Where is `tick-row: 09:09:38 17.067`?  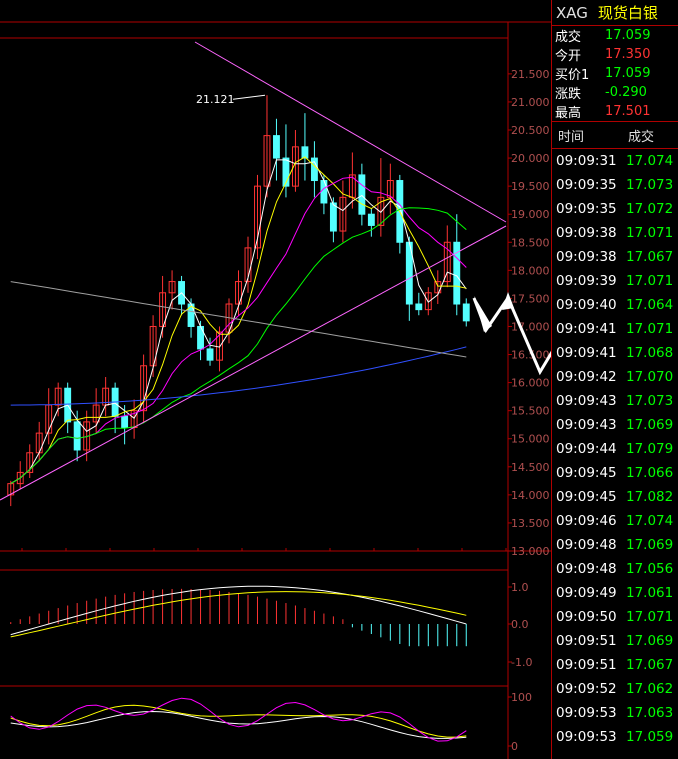 tick-row: 09:09:38 17.067 is located at coordinates (615, 257).